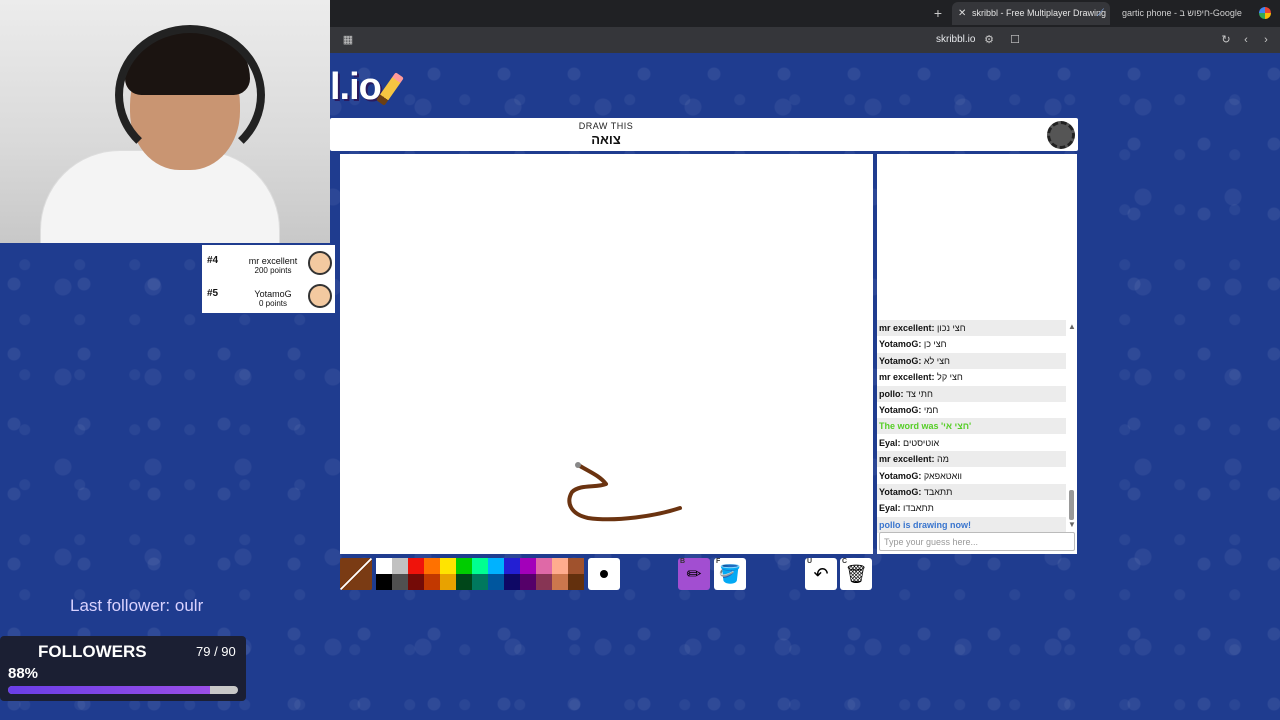 The image size is (1280, 720). What do you see at coordinates (950, 377) in the screenshot?
I see `chat-text: חצי קל` at bounding box center [950, 377].